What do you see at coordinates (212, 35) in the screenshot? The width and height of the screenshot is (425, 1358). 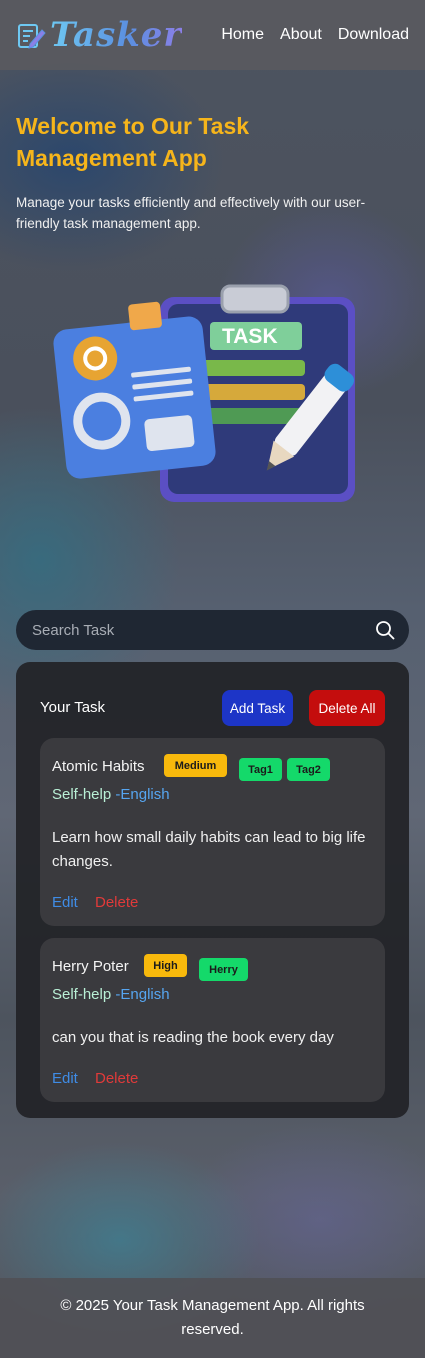 I see `top-navbar: Tasker Home About Download` at bounding box center [212, 35].